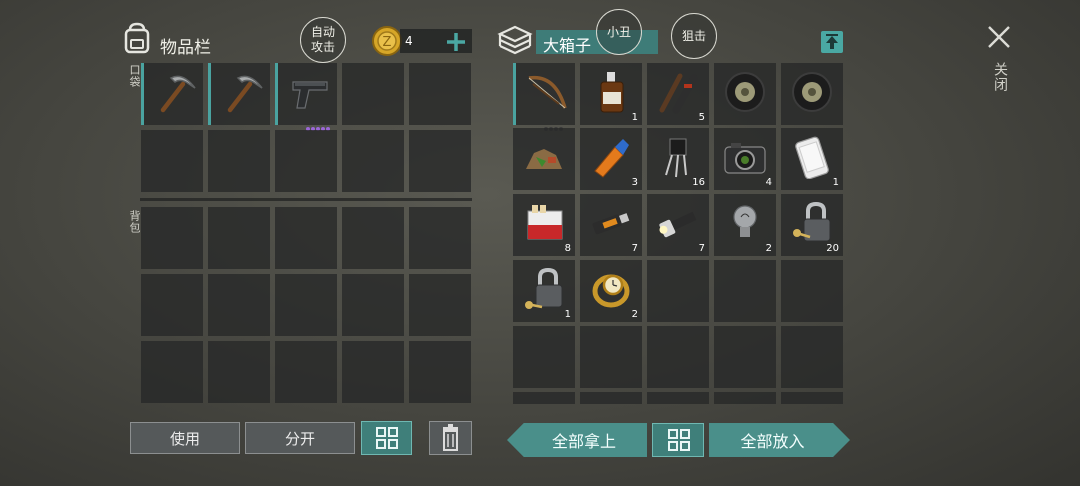  What do you see at coordinates (306, 199) in the screenshot?
I see `section-divider` at bounding box center [306, 199].